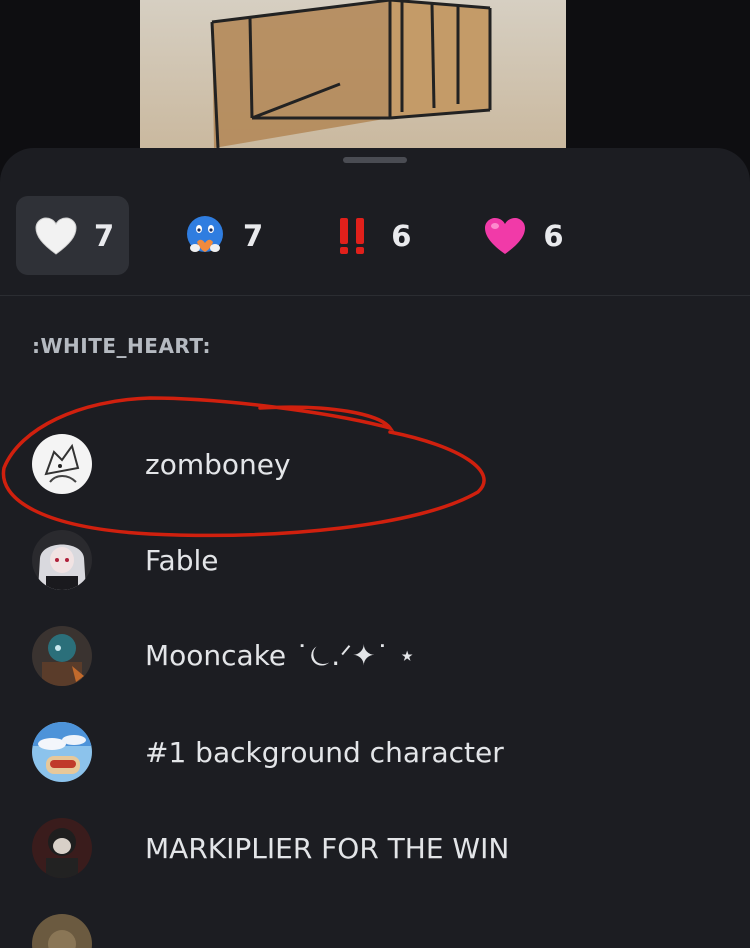 The image size is (750, 948). Describe the element at coordinates (353, 236) in the screenshot. I see `double-exclamation-icon` at that location.